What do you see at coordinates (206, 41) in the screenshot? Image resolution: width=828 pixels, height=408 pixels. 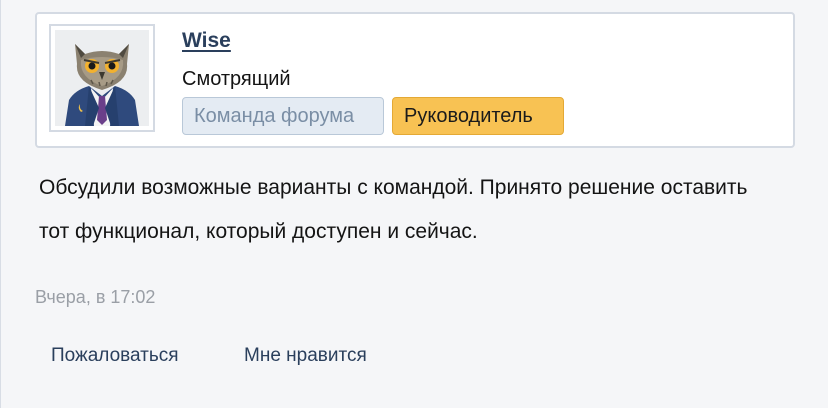 I see `username-link: Wise` at bounding box center [206, 41].